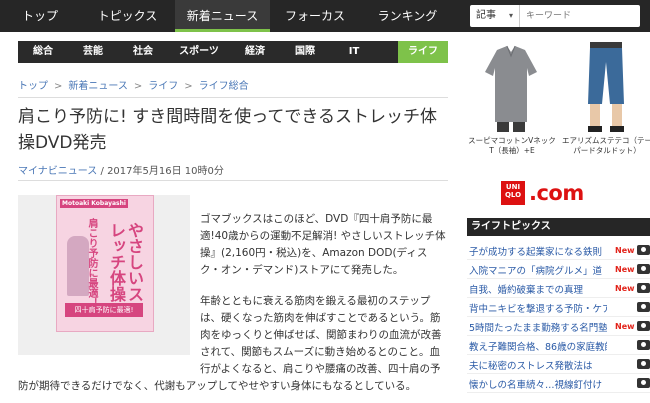 The width and height of the screenshot is (650, 403). Describe the element at coordinates (538, 365) in the screenshot. I see `topic-title: 夫に秘密のストレス発散法は` at that location.